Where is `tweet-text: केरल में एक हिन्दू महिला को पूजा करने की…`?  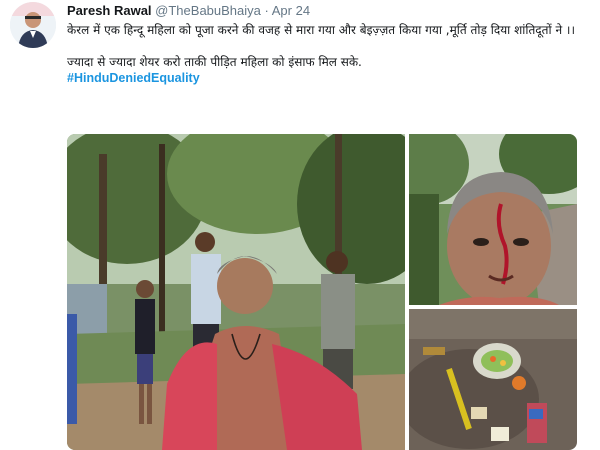 tweet-text: केरल में एक हिन्दू महिला को पूजा करने की… is located at coordinates (327, 54).